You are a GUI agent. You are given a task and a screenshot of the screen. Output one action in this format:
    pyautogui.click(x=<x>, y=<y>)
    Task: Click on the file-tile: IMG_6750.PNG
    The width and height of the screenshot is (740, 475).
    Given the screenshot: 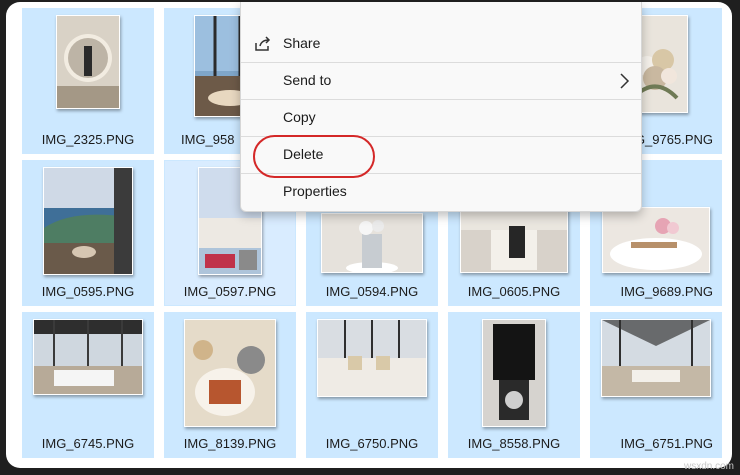 What is the action you would take?
    pyautogui.click(x=372, y=385)
    